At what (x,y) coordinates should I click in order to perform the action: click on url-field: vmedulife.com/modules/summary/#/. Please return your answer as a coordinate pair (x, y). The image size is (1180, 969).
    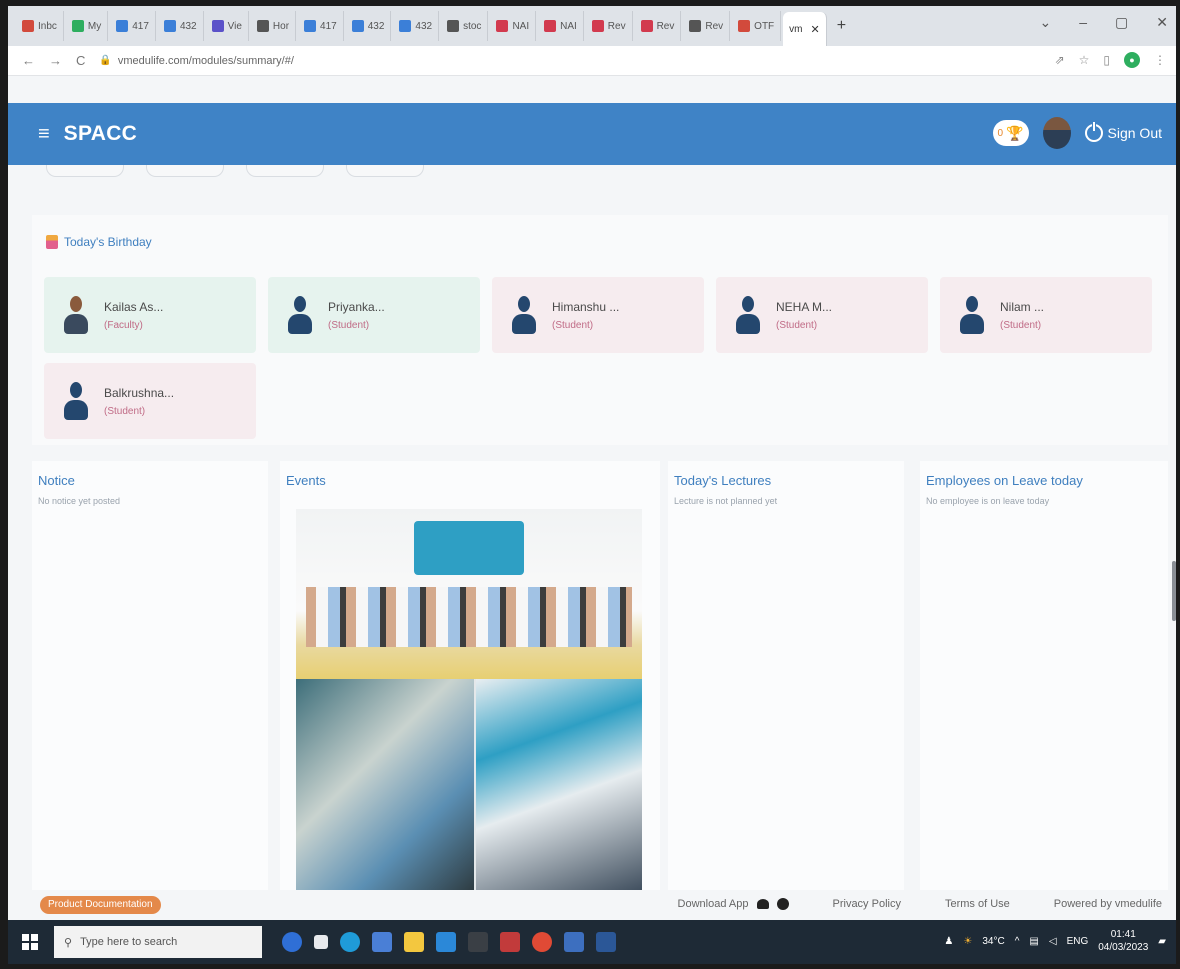
    Looking at the image, I should click on (206, 61).